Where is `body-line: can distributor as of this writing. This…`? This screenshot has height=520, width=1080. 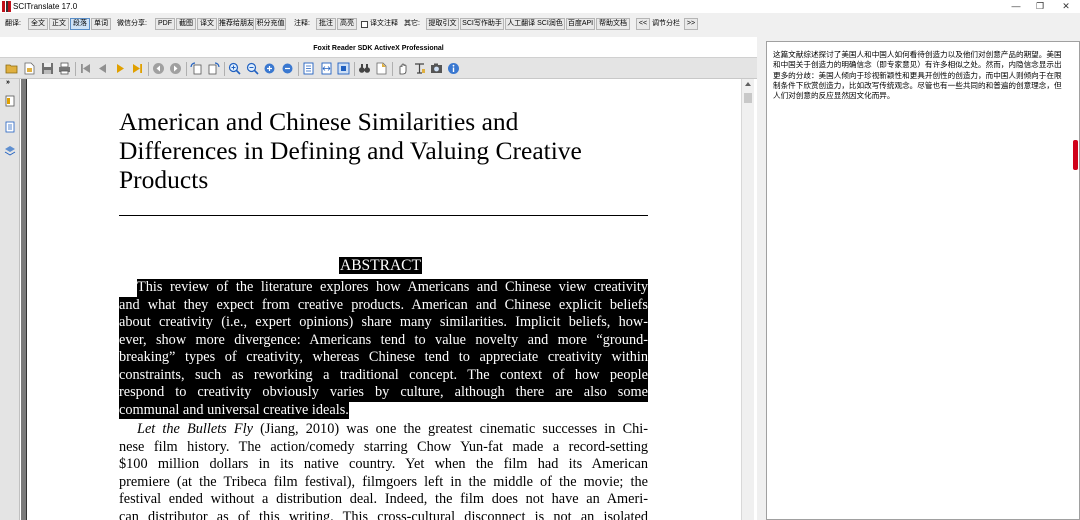
body-line: can distributor as of this writing. This… is located at coordinates (383, 514).